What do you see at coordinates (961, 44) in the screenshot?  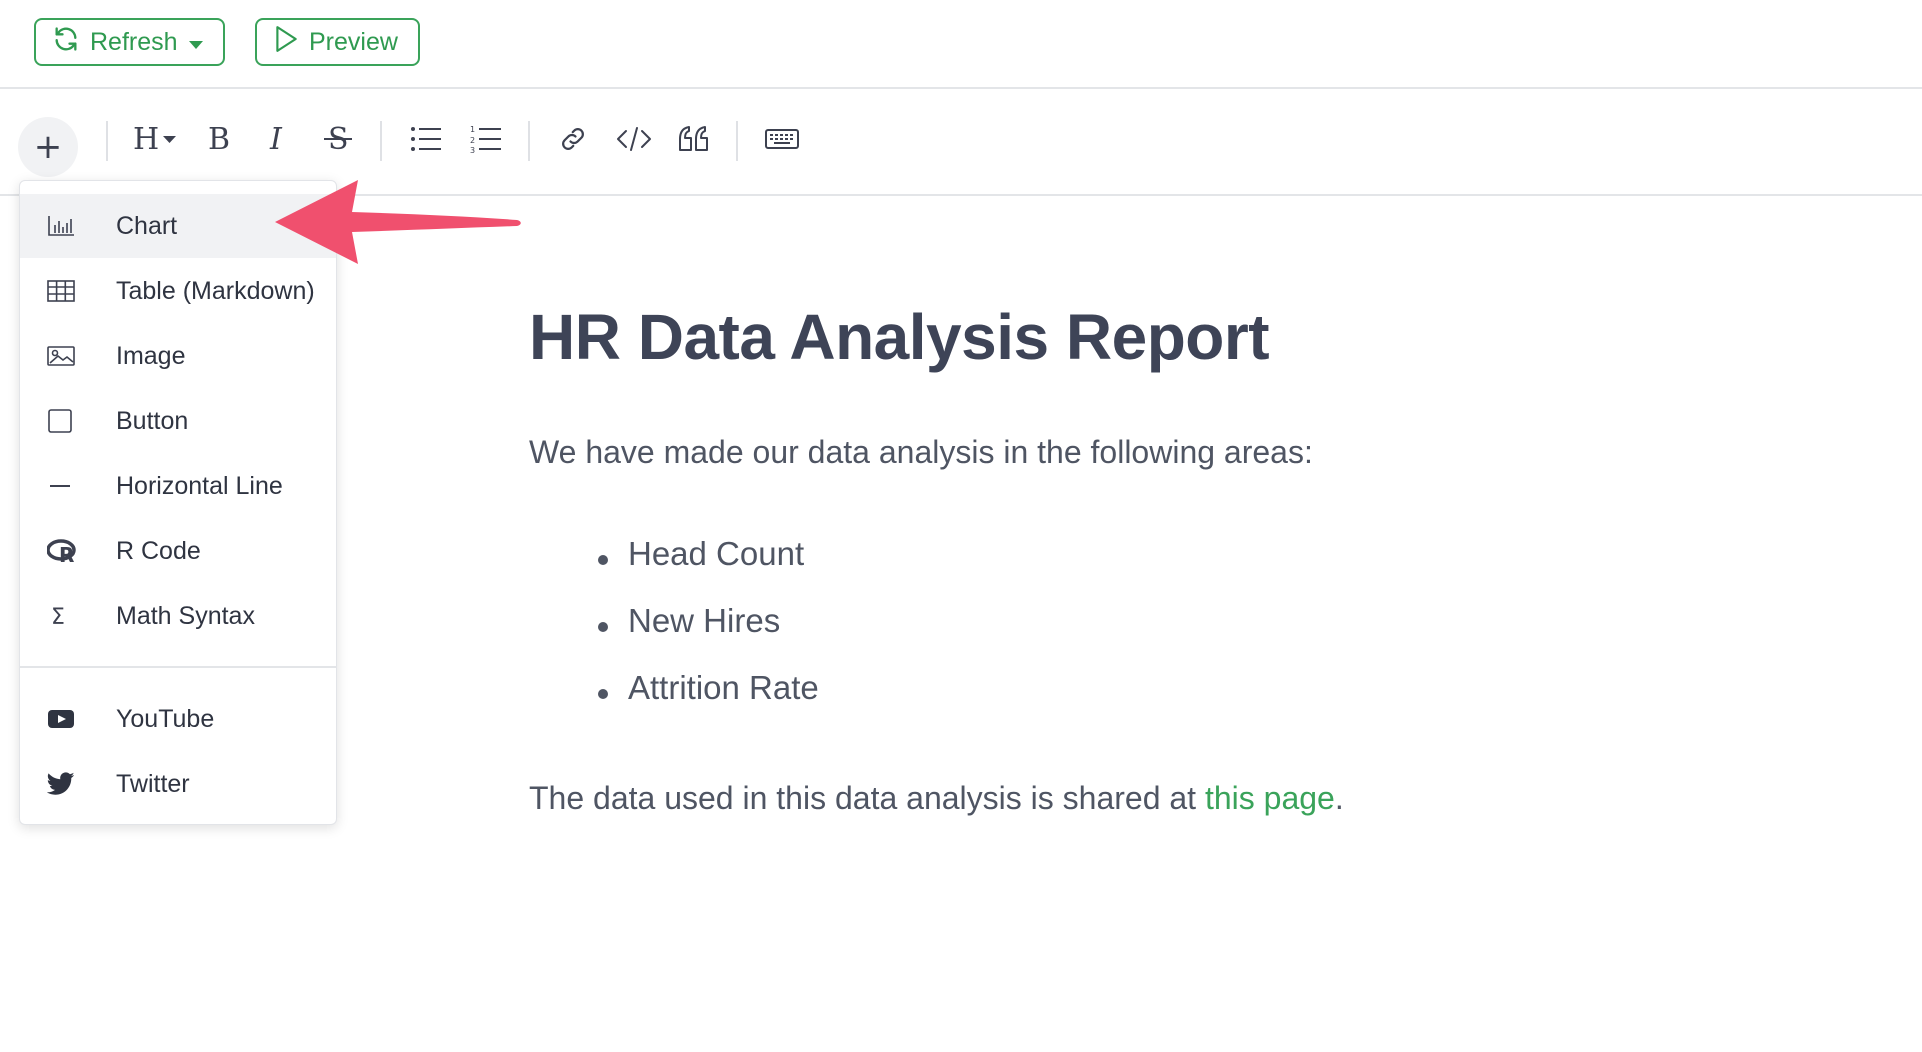 I see `top-bar: Refresh Preview` at bounding box center [961, 44].